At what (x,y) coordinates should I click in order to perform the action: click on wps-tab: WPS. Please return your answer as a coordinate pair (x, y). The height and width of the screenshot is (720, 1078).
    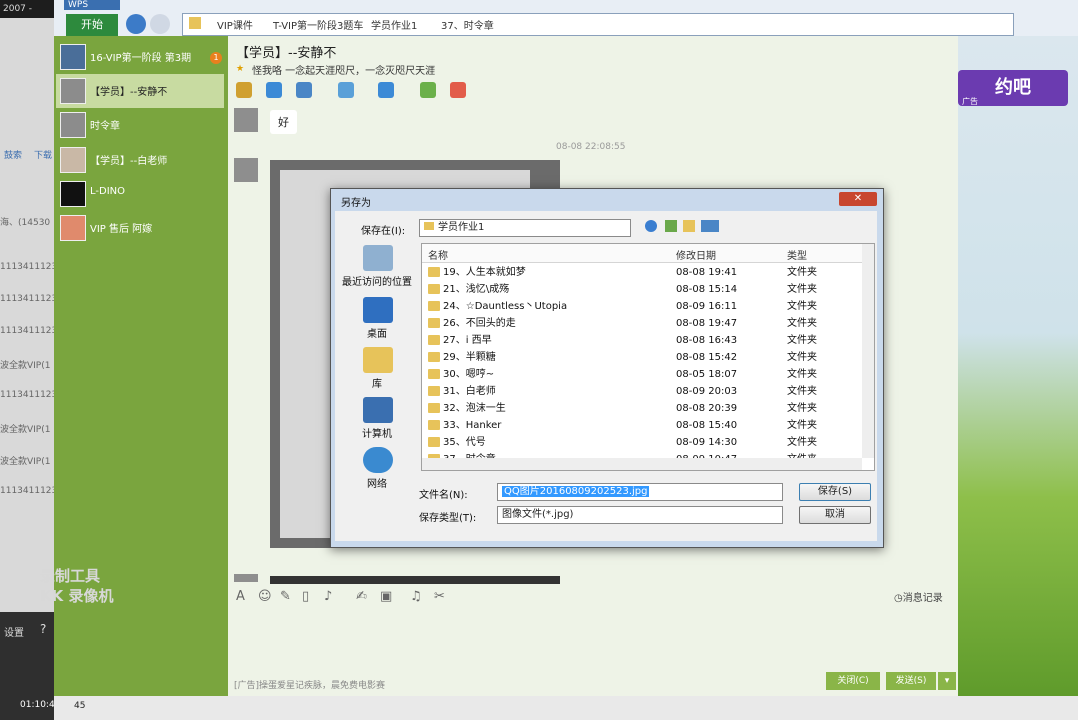
    Looking at the image, I should click on (92, 5).